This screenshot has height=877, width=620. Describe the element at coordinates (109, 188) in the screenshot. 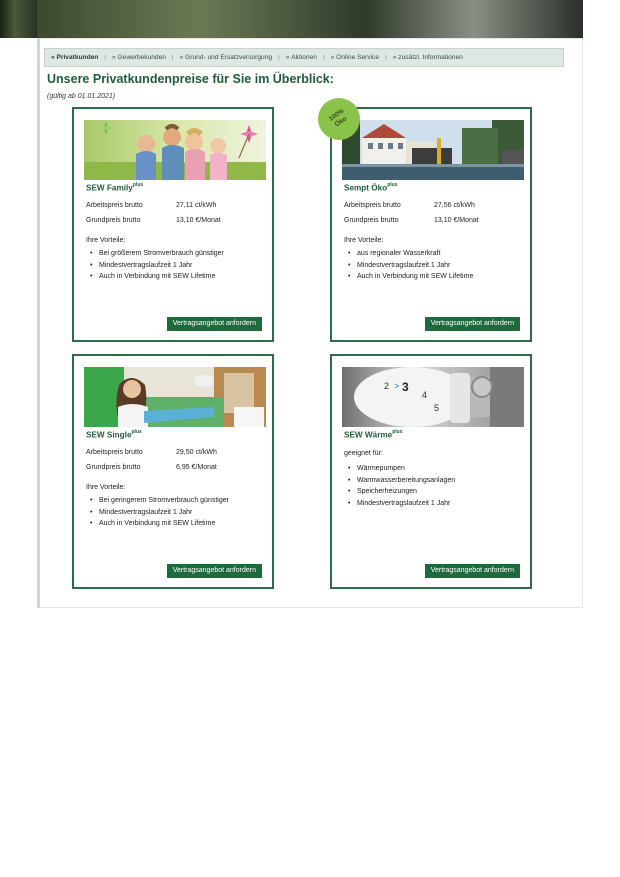

I see `card-title-text: SEW Family` at that location.